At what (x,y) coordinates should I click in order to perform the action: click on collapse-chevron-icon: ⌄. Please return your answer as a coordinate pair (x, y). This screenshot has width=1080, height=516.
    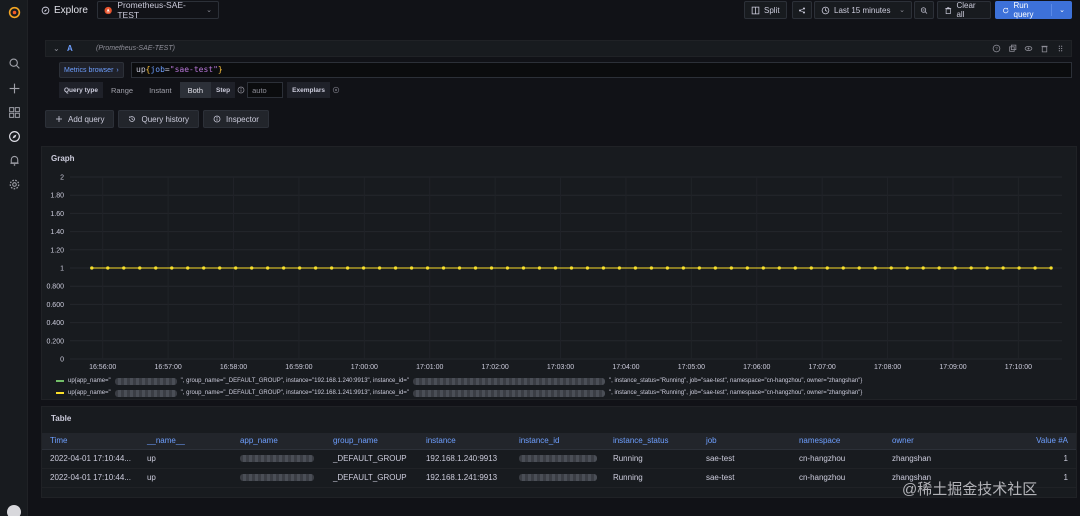
    Looking at the image, I should click on (56, 48).